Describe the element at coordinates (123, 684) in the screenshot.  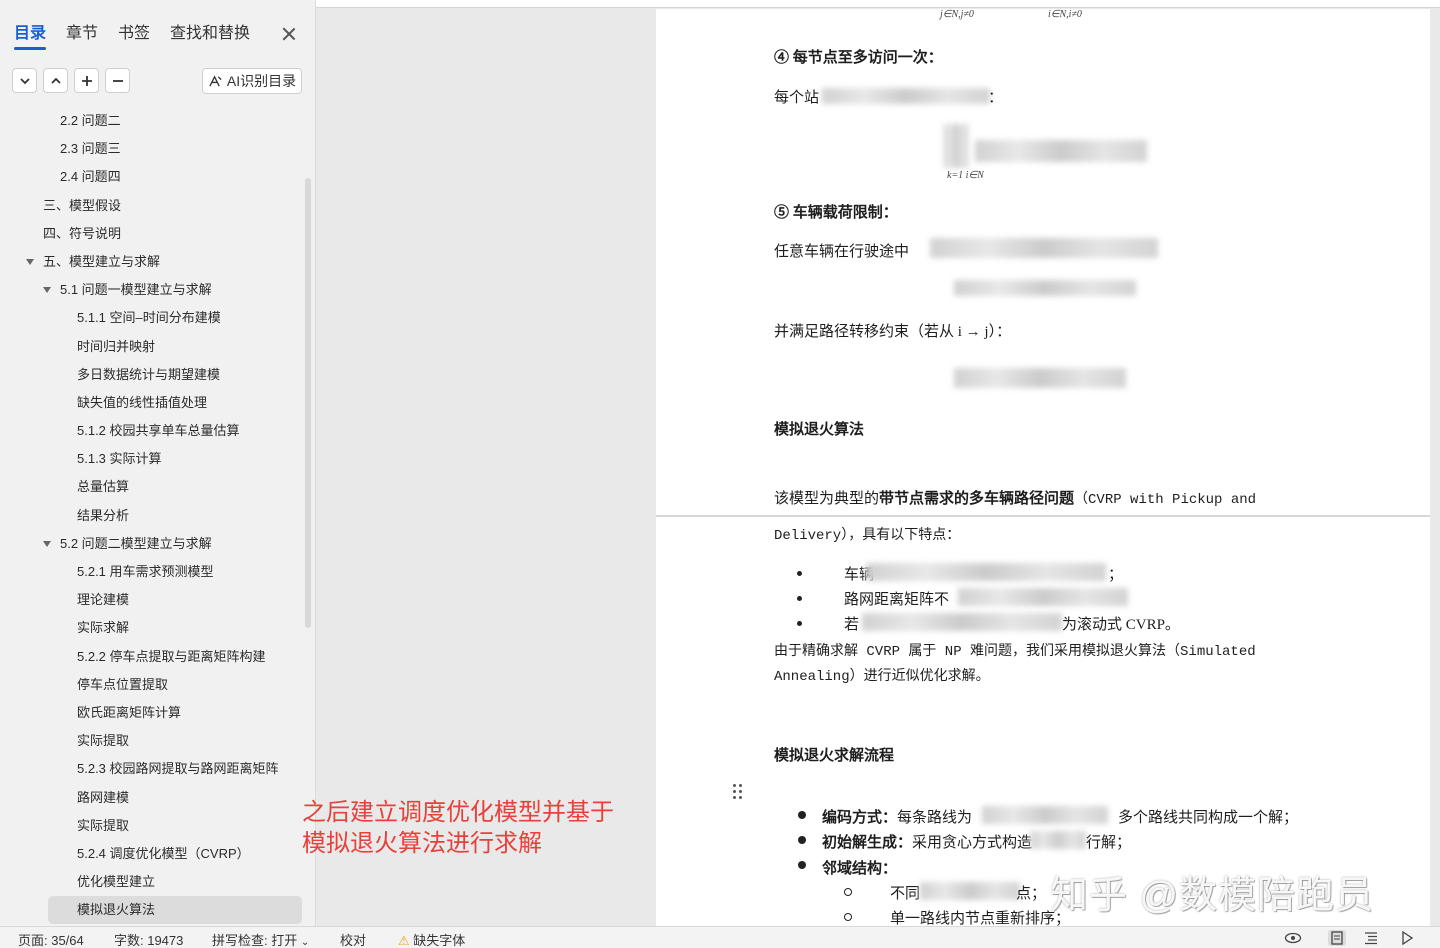
I see `toc-item-label: 停车点位置提取` at that location.